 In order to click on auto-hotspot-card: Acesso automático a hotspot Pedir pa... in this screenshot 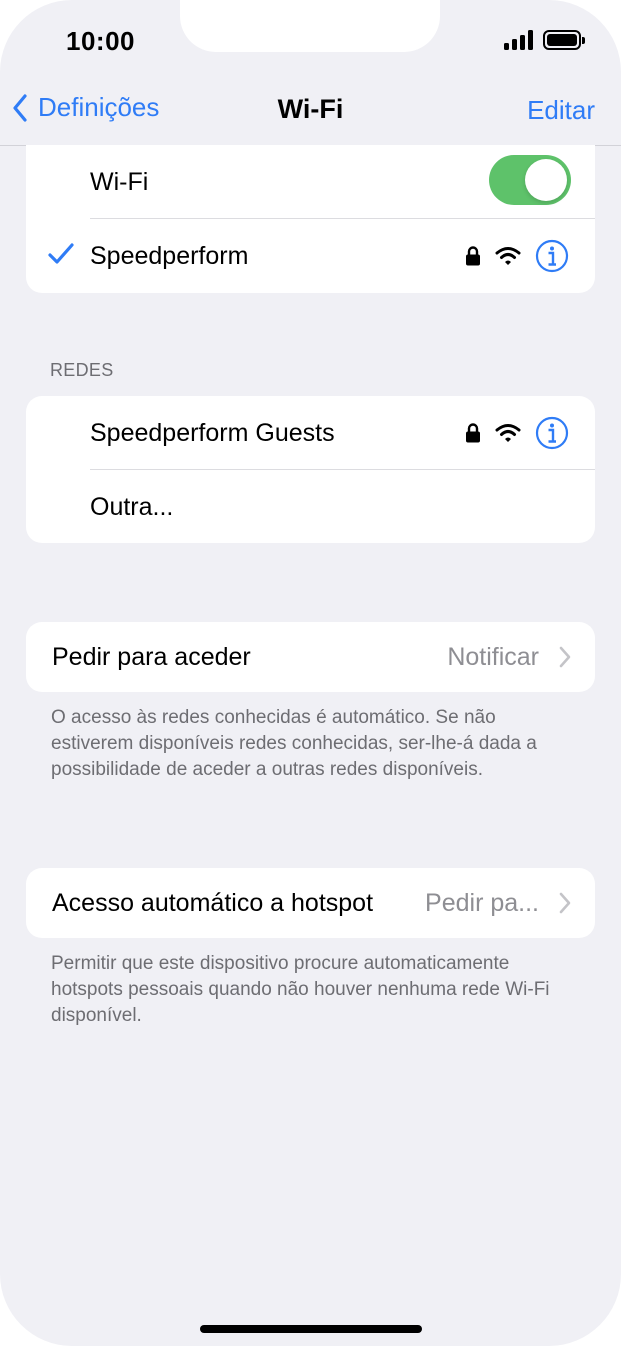, I will do `click(310, 903)`.